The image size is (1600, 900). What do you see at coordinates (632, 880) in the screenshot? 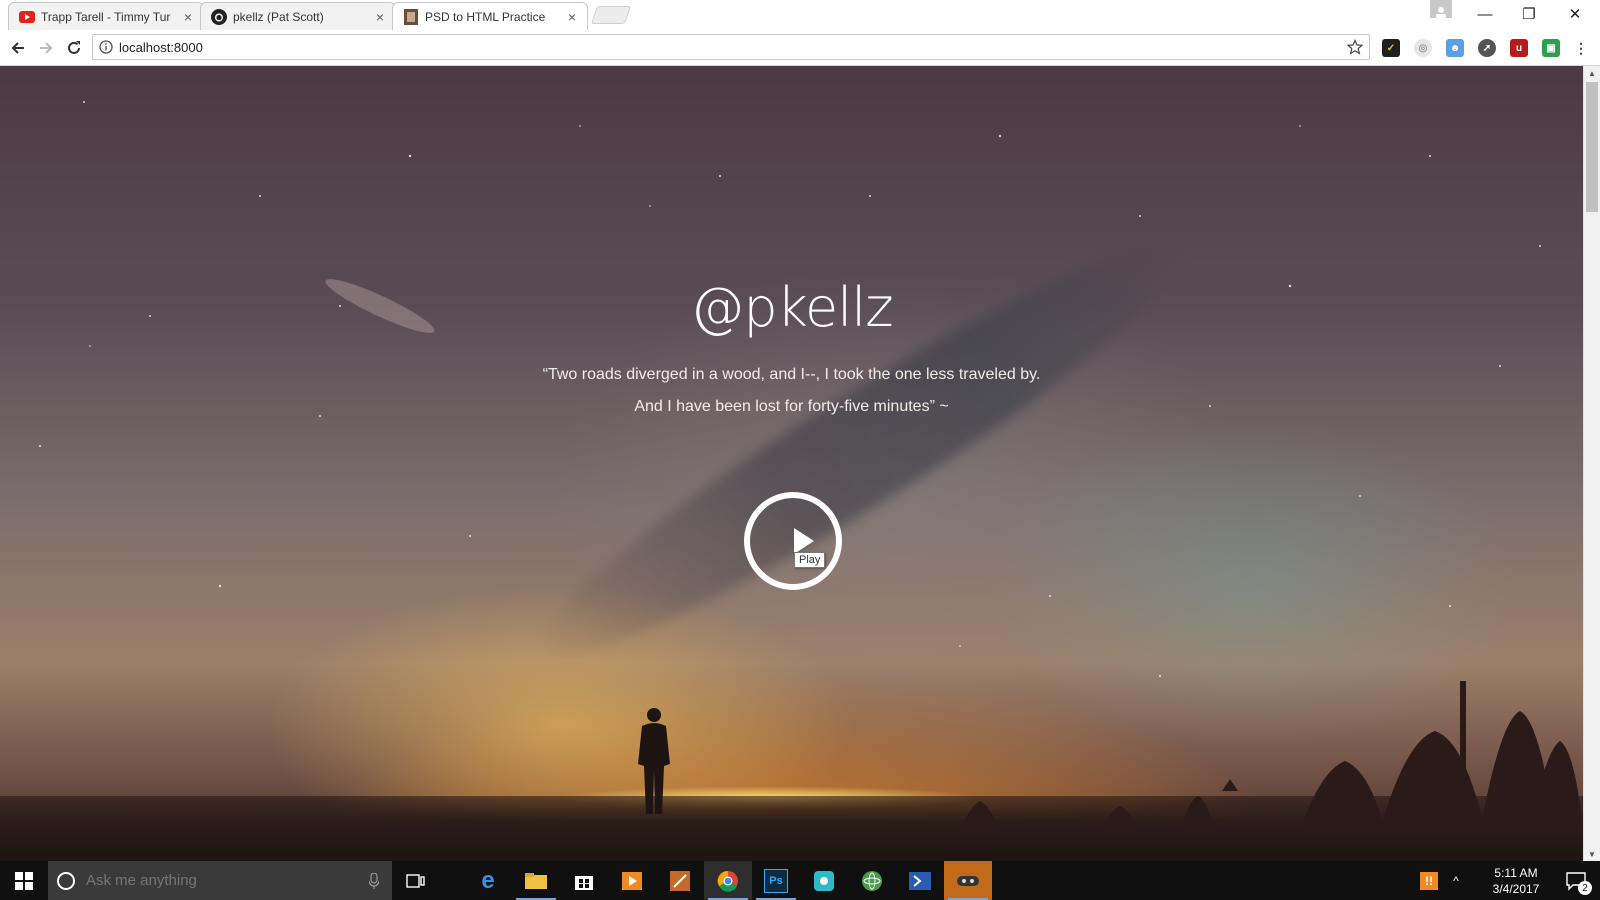
I see `media-player-icon` at bounding box center [632, 880].